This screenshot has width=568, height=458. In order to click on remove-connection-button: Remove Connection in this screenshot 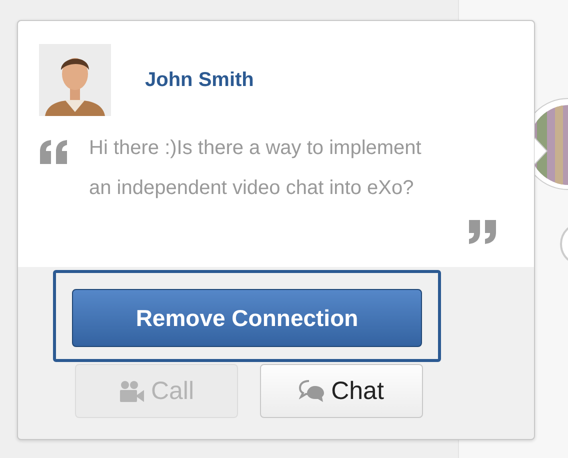, I will do `click(247, 318)`.